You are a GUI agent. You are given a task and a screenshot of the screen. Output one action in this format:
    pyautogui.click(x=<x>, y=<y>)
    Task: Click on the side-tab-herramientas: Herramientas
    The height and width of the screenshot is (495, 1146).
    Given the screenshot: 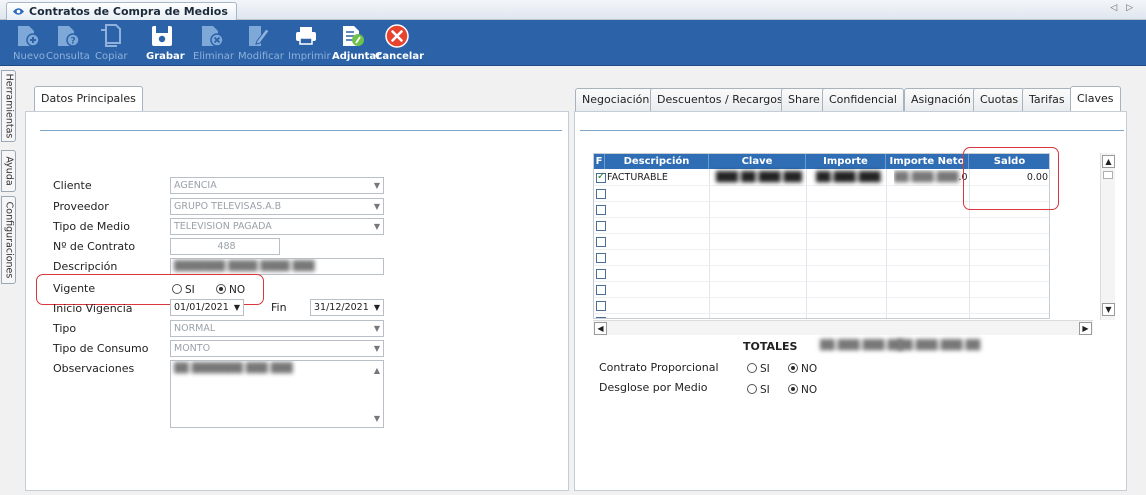 What is the action you would take?
    pyautogui.click(x=8, y=106)
    